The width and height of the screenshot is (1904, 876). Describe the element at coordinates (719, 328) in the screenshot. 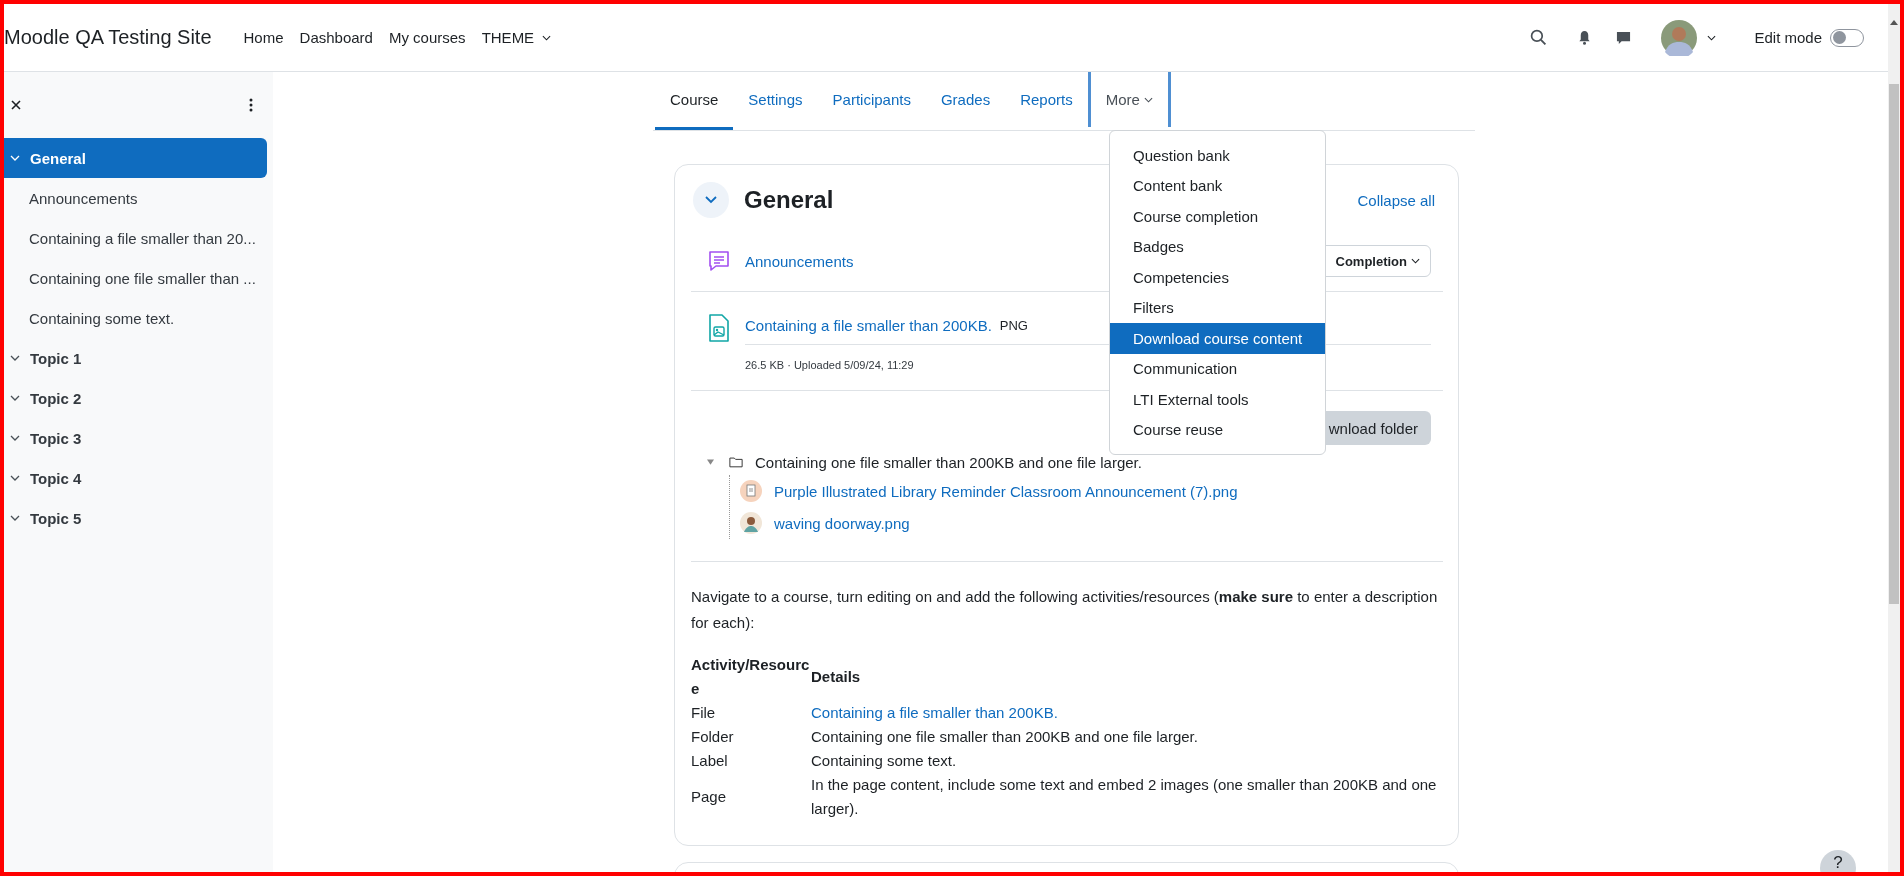

I see `image-file-icon` at that location.